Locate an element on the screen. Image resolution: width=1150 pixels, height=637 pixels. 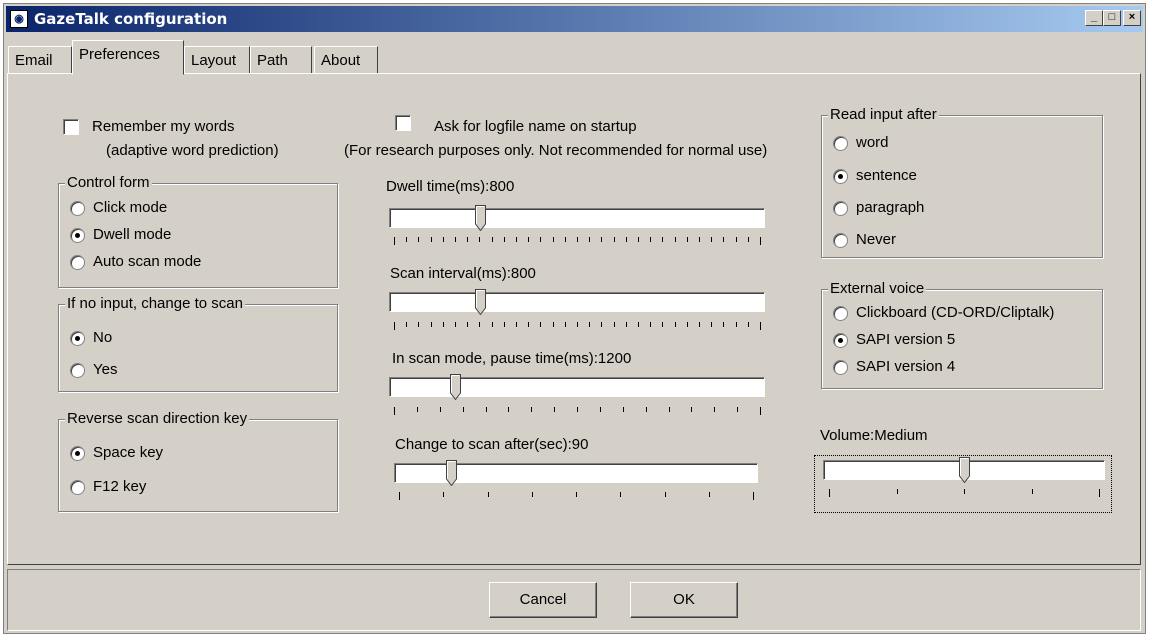
change-to-scan-slider-thumb is located at coordinates (452, 473).